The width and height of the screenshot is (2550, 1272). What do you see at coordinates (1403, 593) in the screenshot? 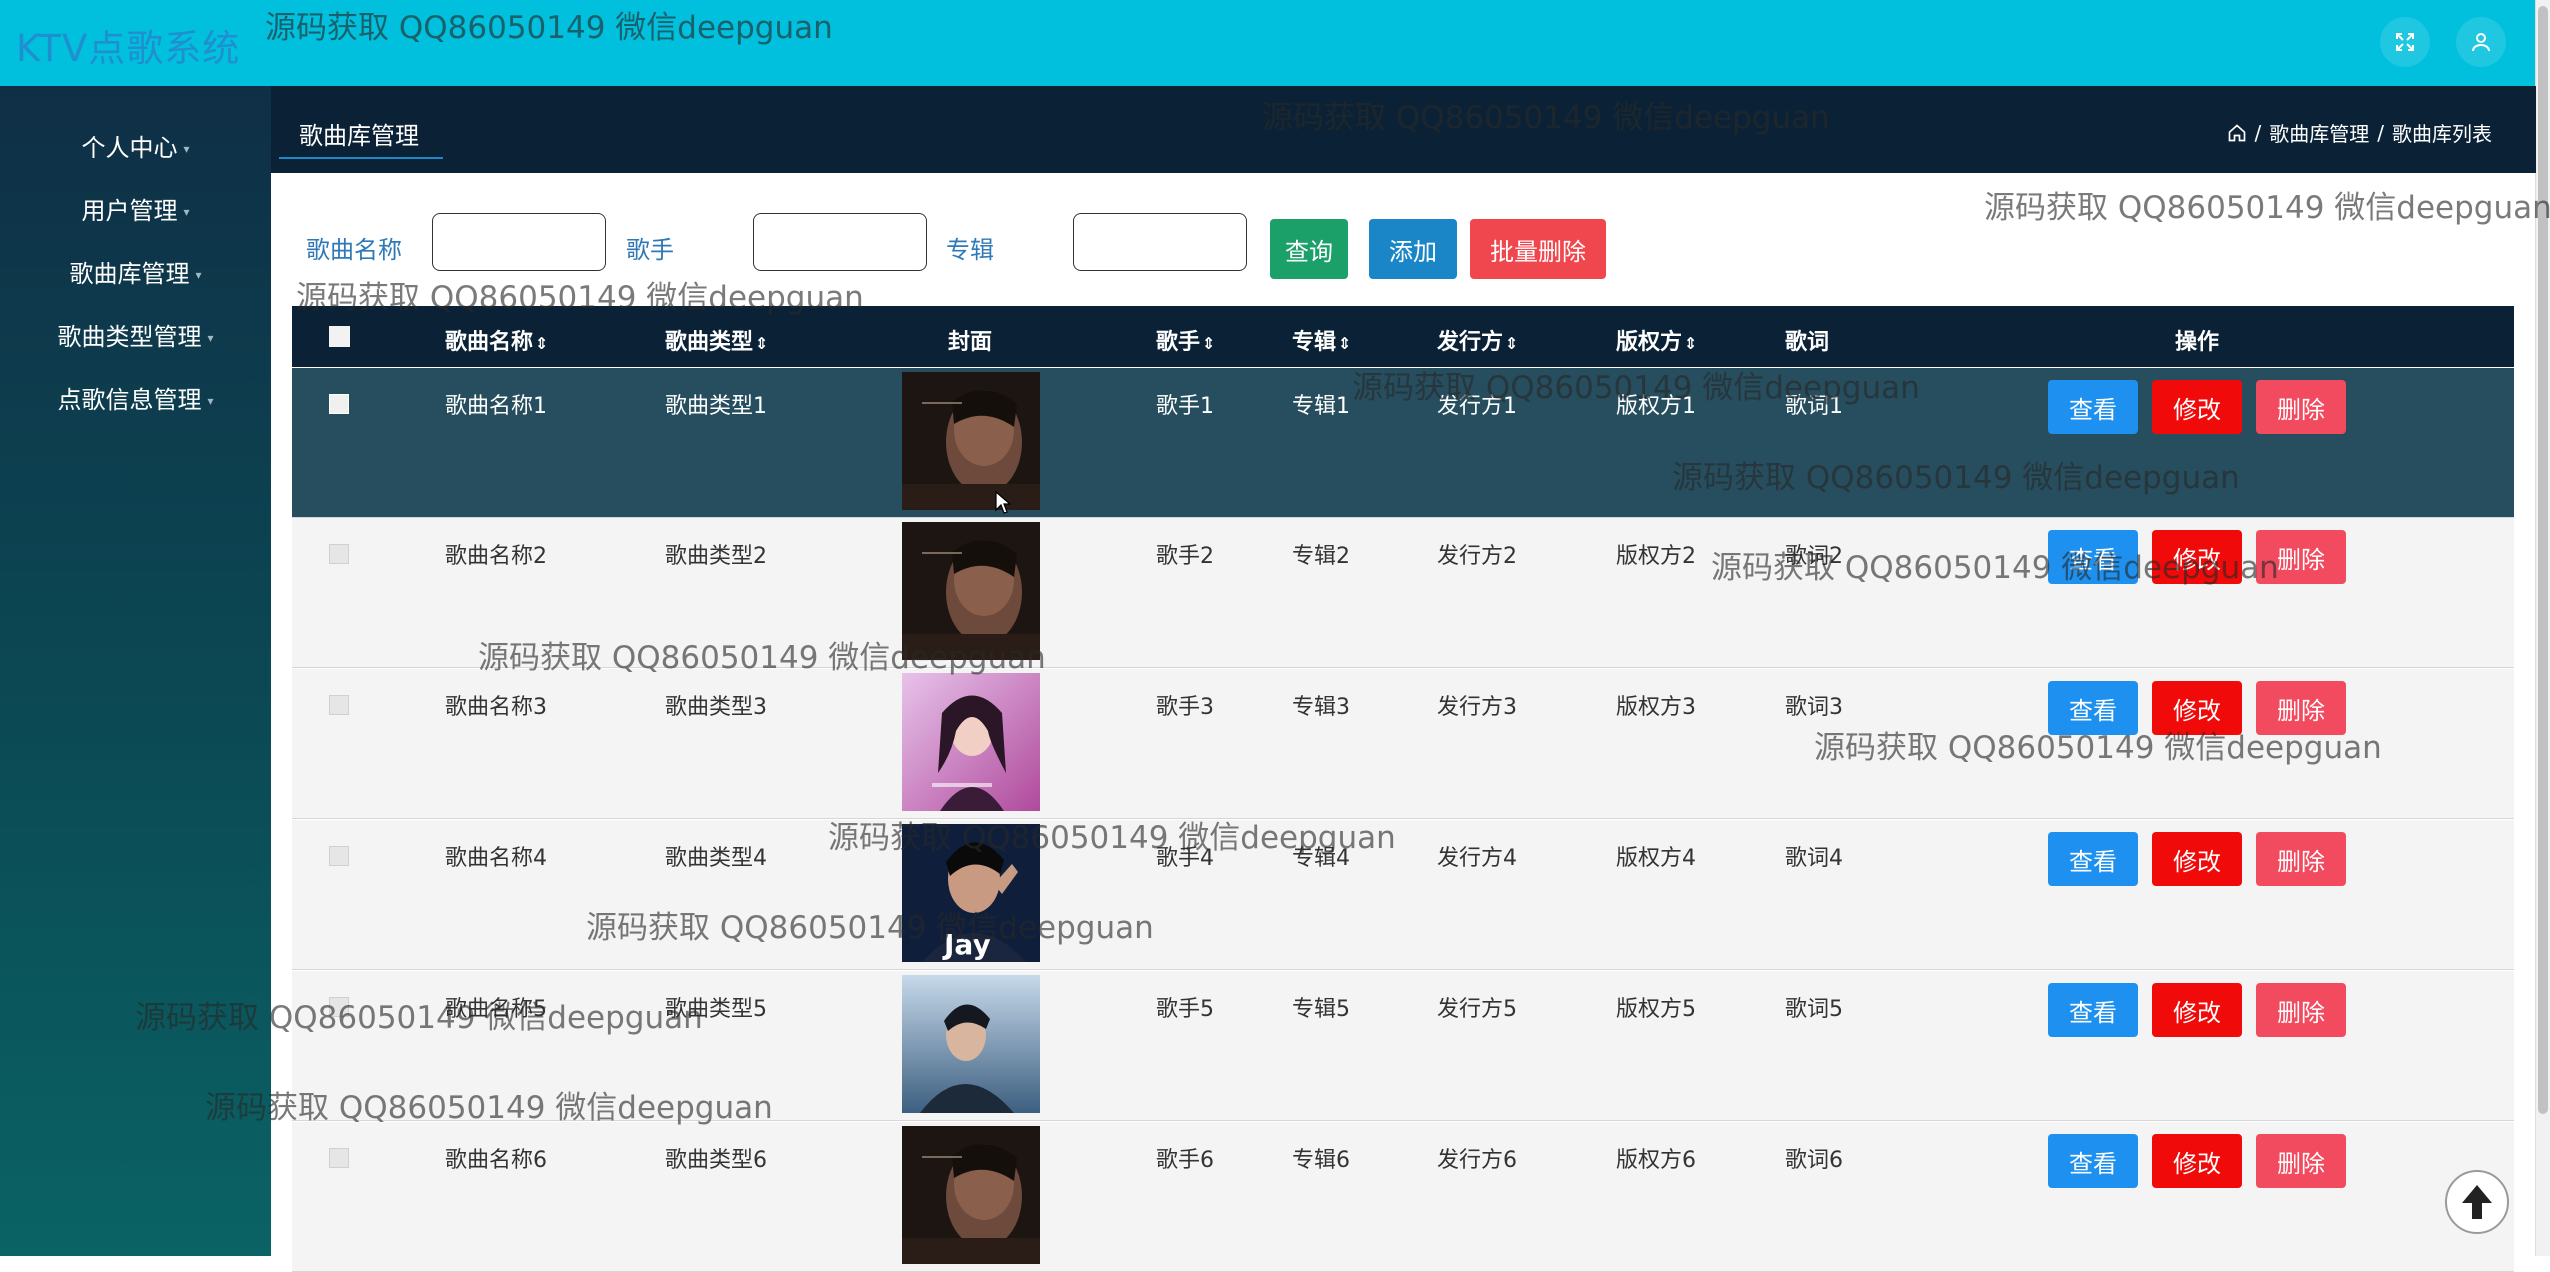
I see `table-row: 歌曲名称2 歌曲类型2 歌手2 专辑2 发行方2 版权方2 歌词2 查看 修改 删除` at bounding box center [1403, 593].